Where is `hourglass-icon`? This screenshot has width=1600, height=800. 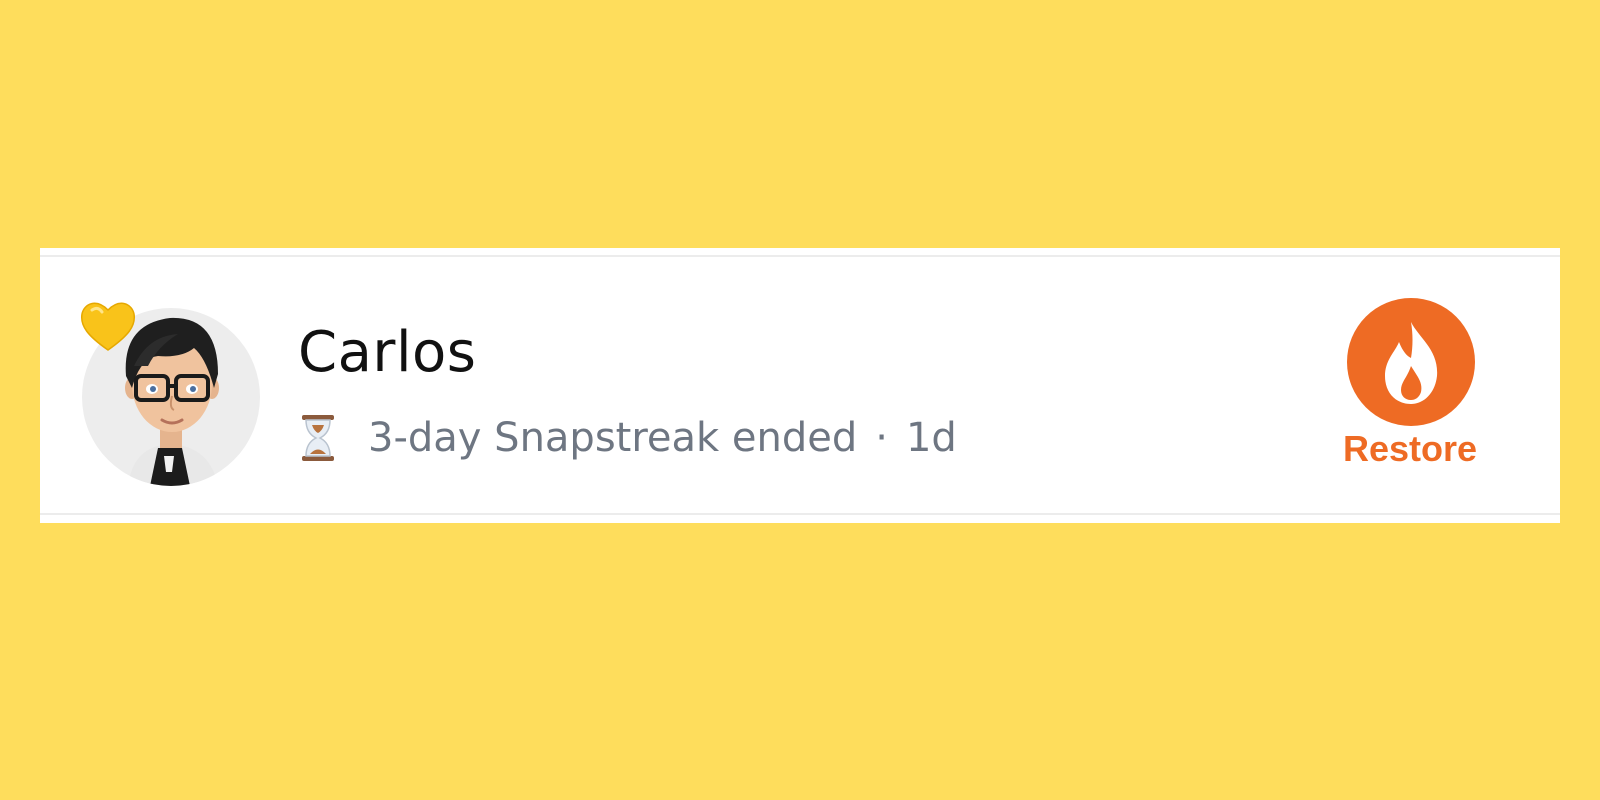 hourglass-icon is located at coordinates (318, 438).